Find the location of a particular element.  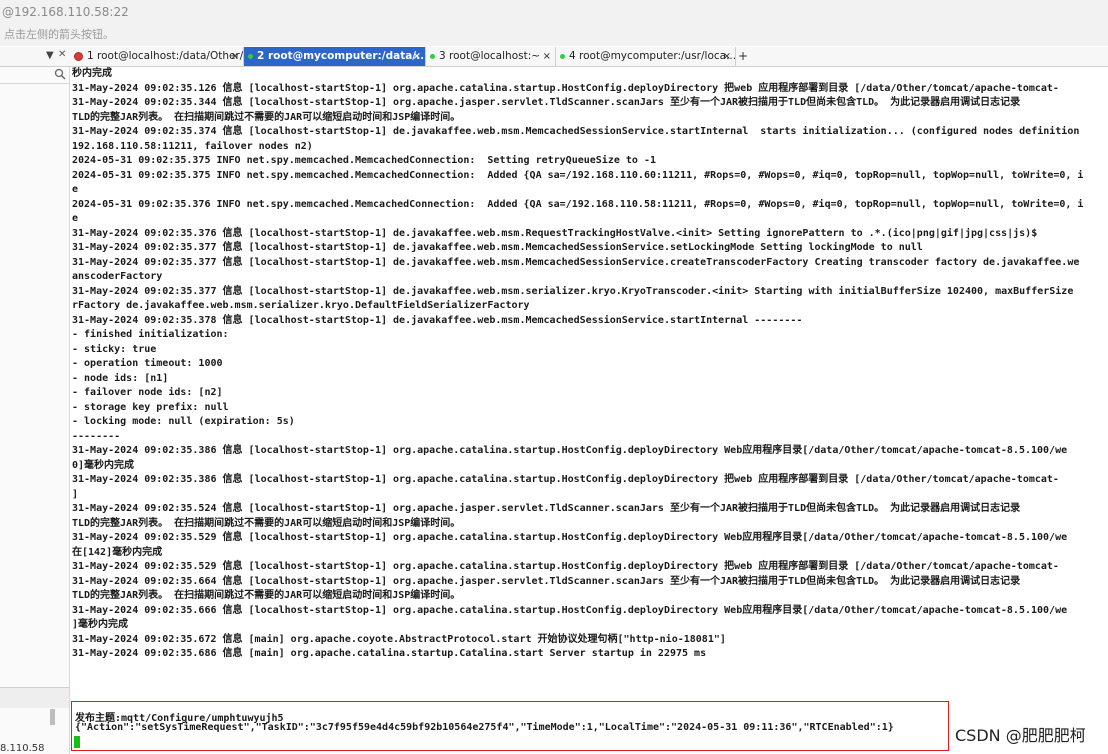

tab-session-2: 2 root@mycomputer:/data/... × is located at coordinates (335, 56).